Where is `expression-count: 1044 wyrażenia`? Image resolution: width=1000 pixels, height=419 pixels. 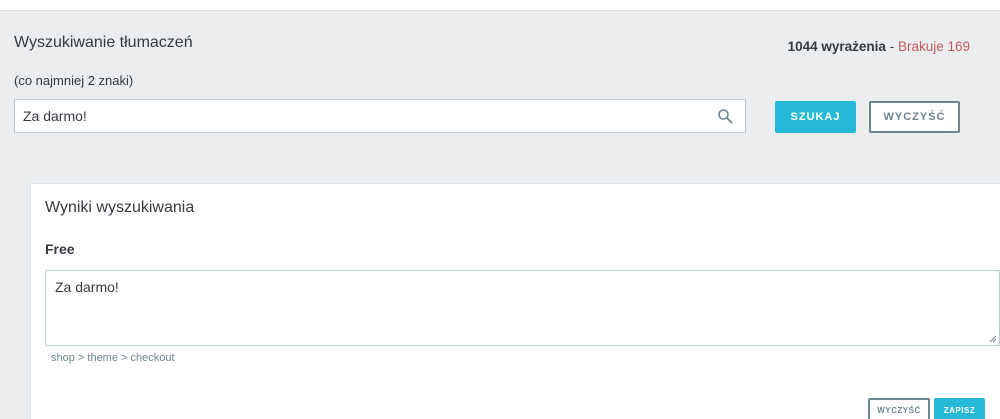
expression-count: 1044 wyrażenia is located at coordinates (836, 46).